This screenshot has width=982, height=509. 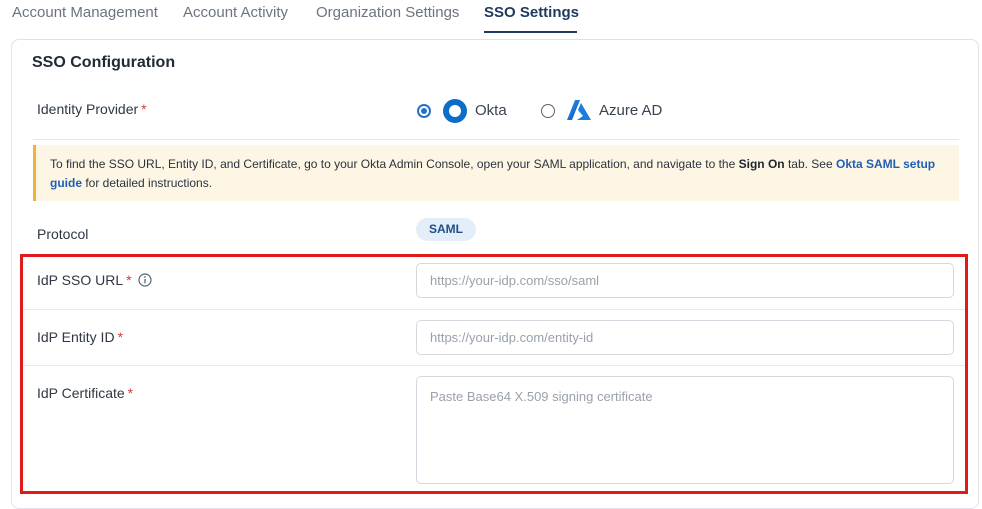 I want to click on idp-entity-id-label: IdP Entity ID *, so click(x=80, y=337).